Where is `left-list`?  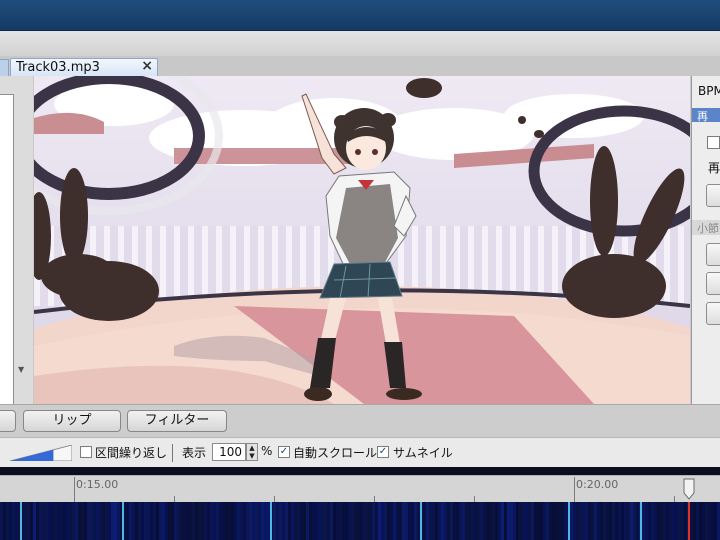
left-list is located at coordinates (7, 274).